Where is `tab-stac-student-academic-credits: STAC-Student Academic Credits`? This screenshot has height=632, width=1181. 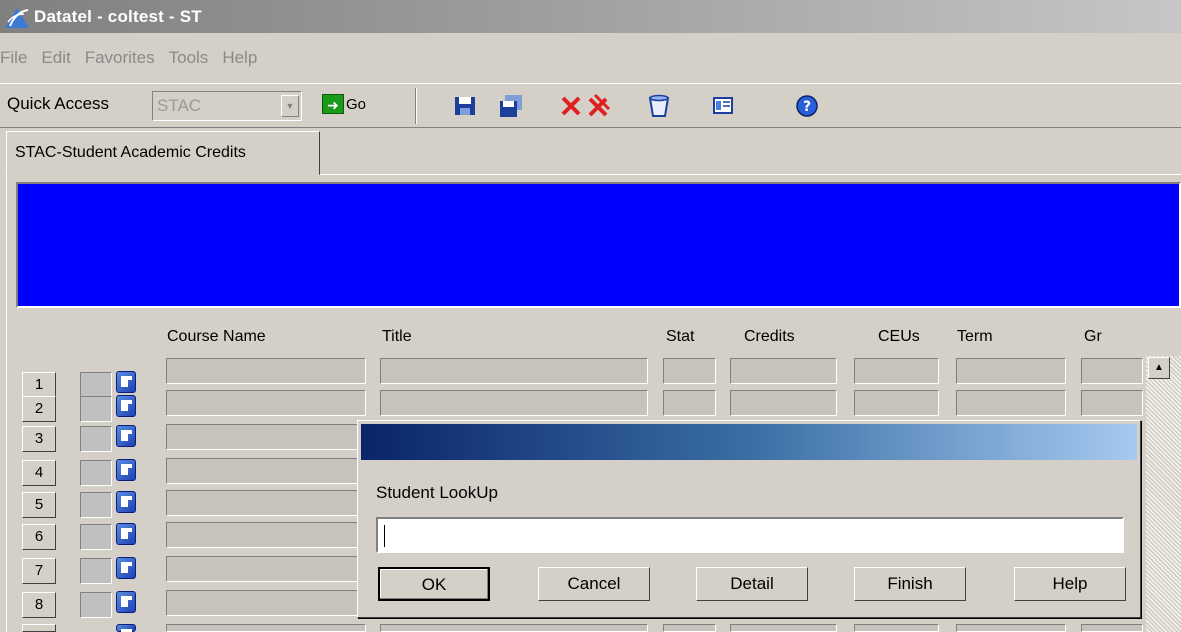 tab-stac-student-academic-credits: STAC-Student Academic Credits is located at coordinates (163, 153).